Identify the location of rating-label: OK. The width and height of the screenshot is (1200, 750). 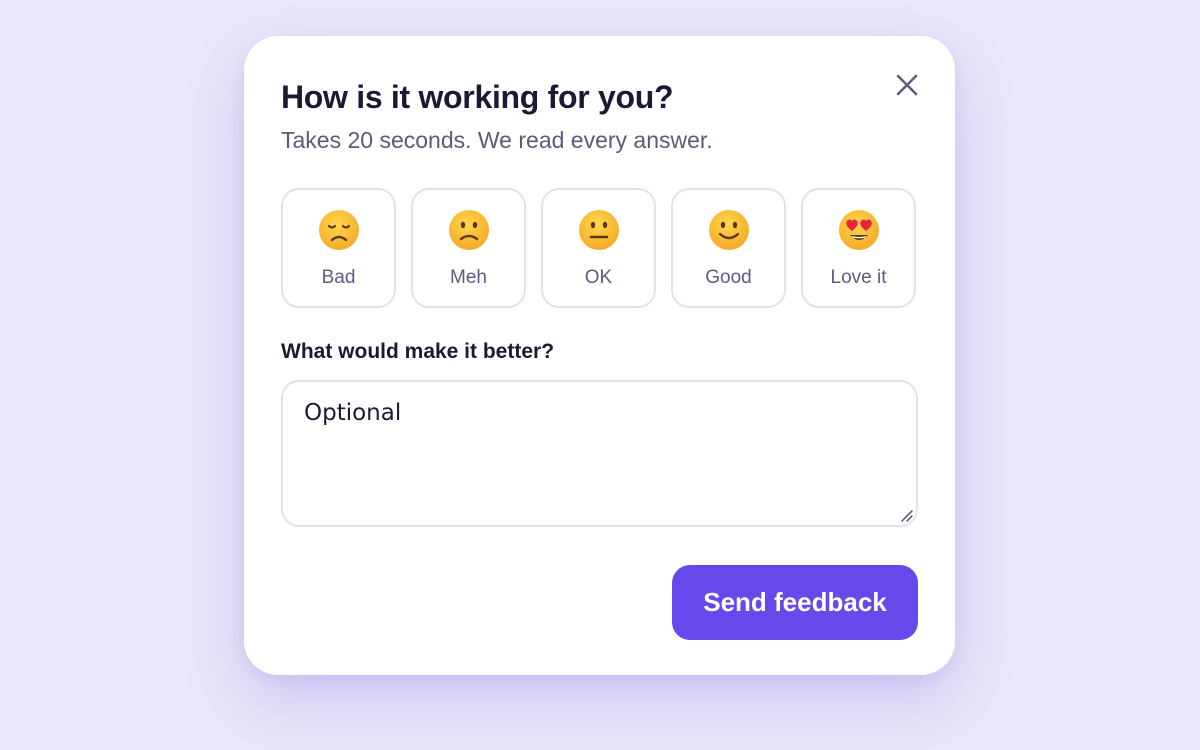
(598, 277).